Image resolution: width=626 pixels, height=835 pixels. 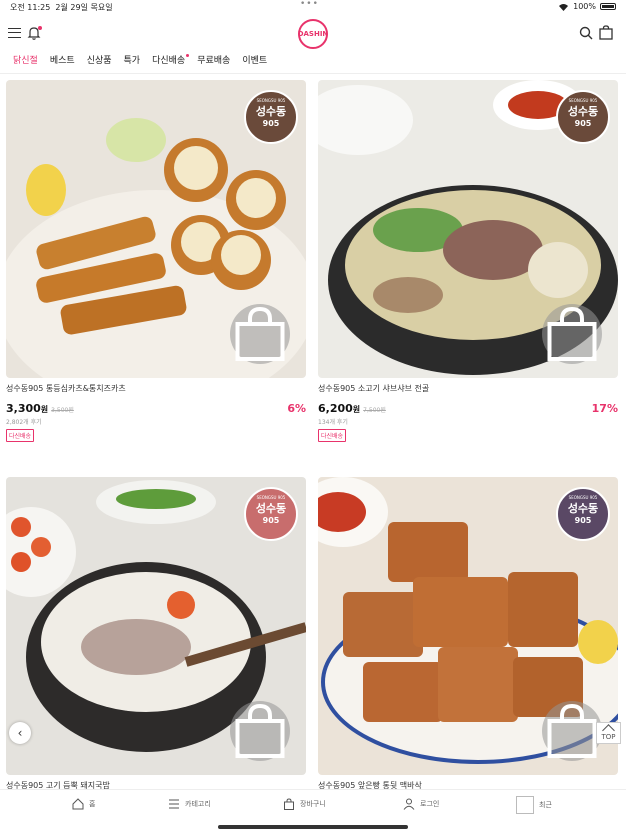 What do you see at coordinates (430, 804) in the screenshot?
I see `tab-label: 로그인` at bounding box center [430, 804].